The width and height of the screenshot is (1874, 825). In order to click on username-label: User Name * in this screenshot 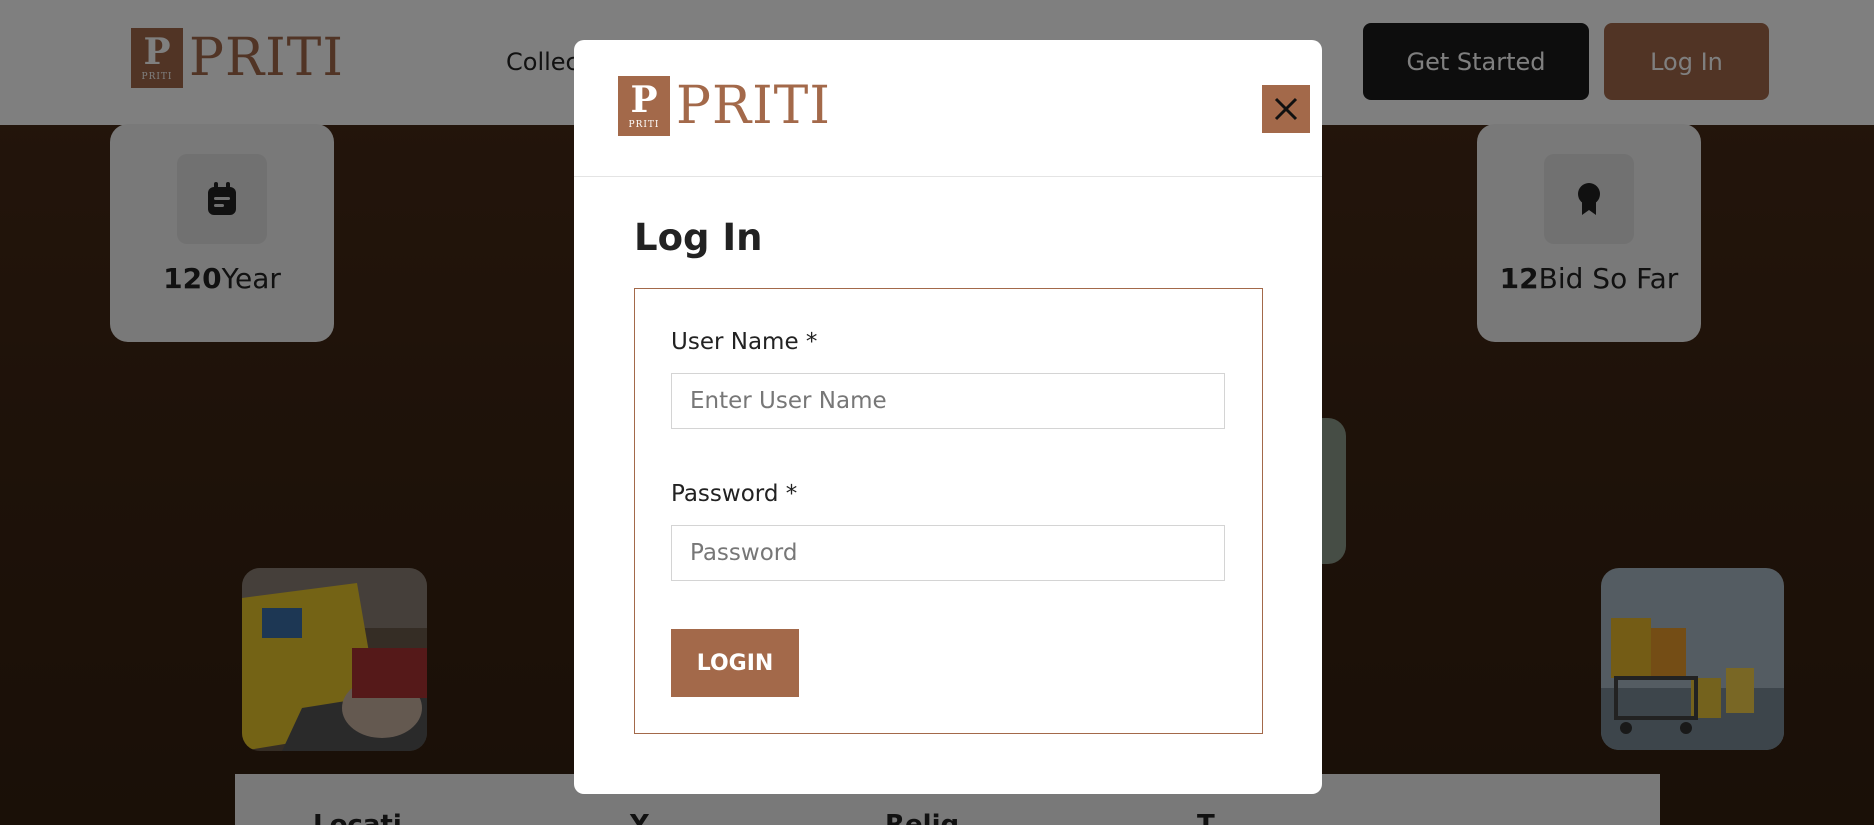, I will do `click(744, 342)`.